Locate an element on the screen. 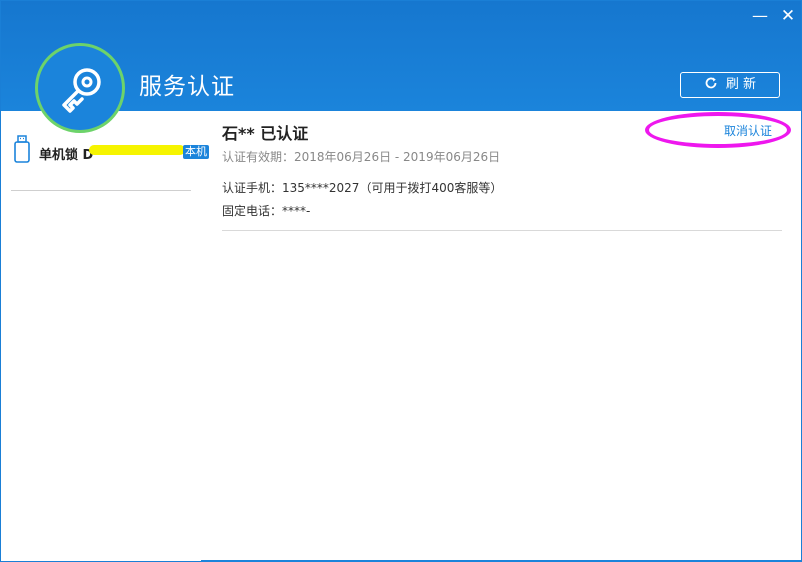 This screenshot has width=802, height=562. landline-phone: 固定电话：****- is located at coordinates (266, 211).